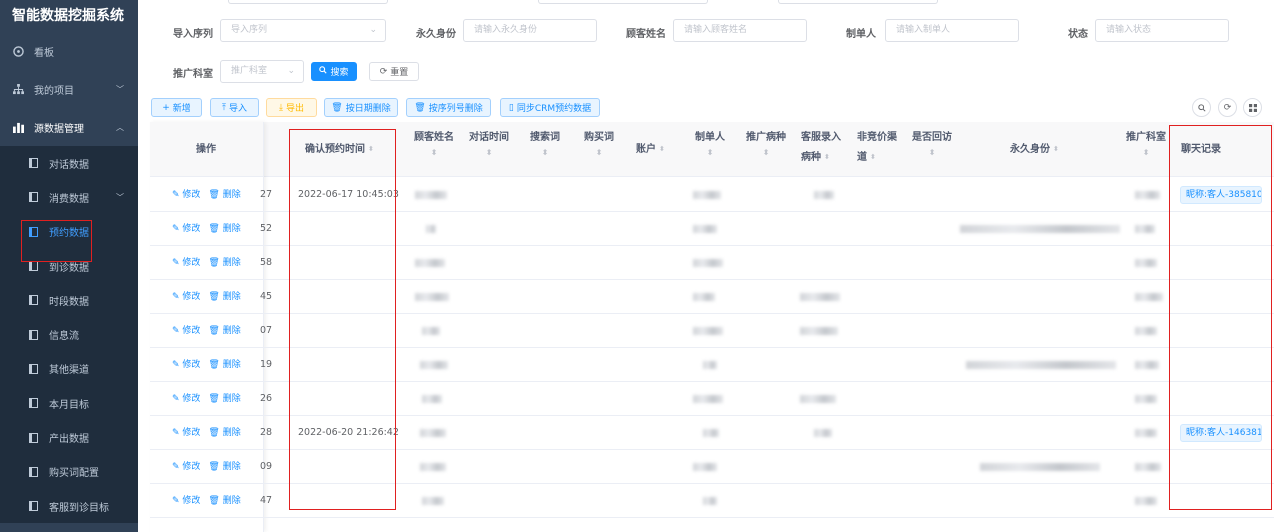 Image resolution: width=1280 pixels, height=532 pixels. What do you see at coordinates (339, 73) in the screenshot?
I see `search-button-label: 搜索` at bounding box center [339, 73].